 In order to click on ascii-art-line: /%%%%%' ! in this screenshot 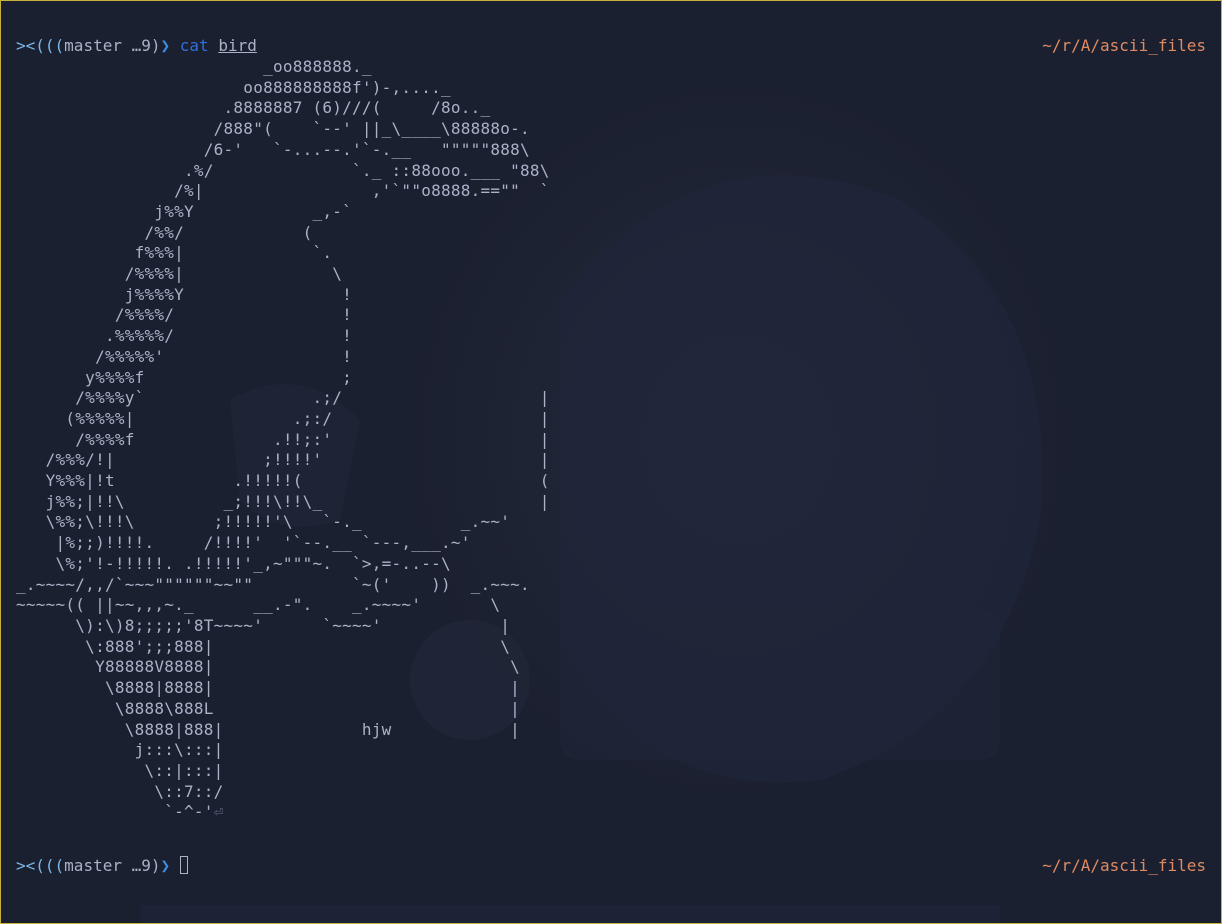, I will do `click(184, 356)`.